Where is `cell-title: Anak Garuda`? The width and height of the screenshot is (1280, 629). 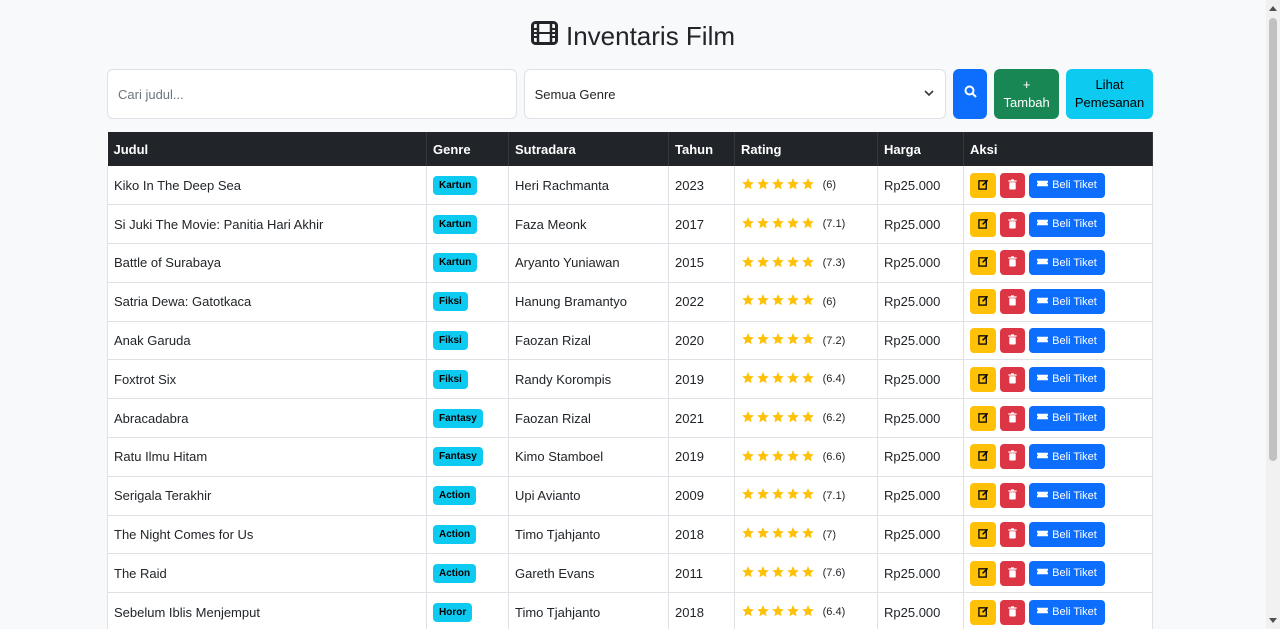 cell-title: Anak Garuda is located at coordinates (267, 341).